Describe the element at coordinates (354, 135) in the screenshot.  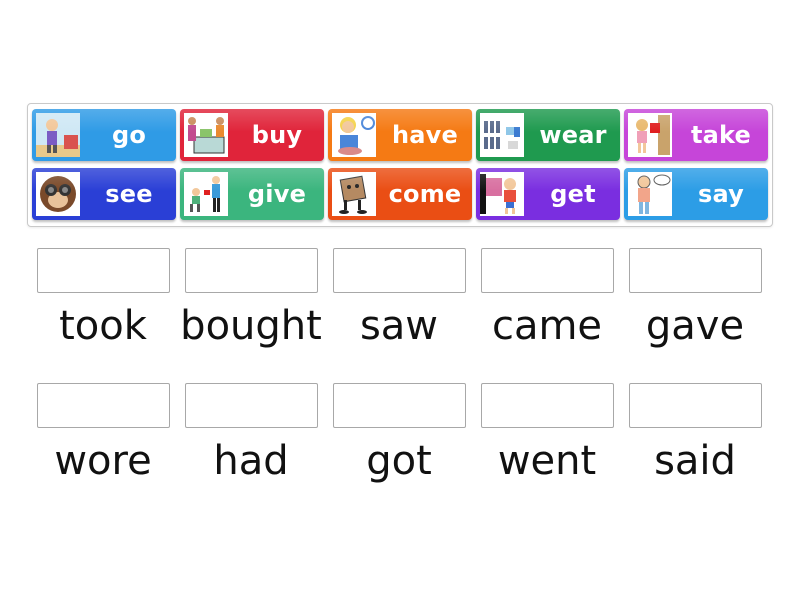
I see `boy-eating-picture` at that location.